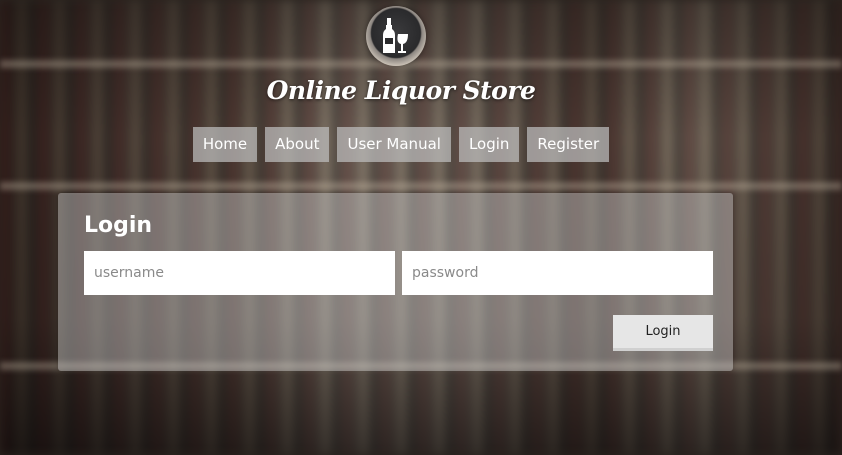  What do you see at coordinates (489, 144) in the screenshot?
I see `nav-item-login: Login` at bounding box center [489, 144].